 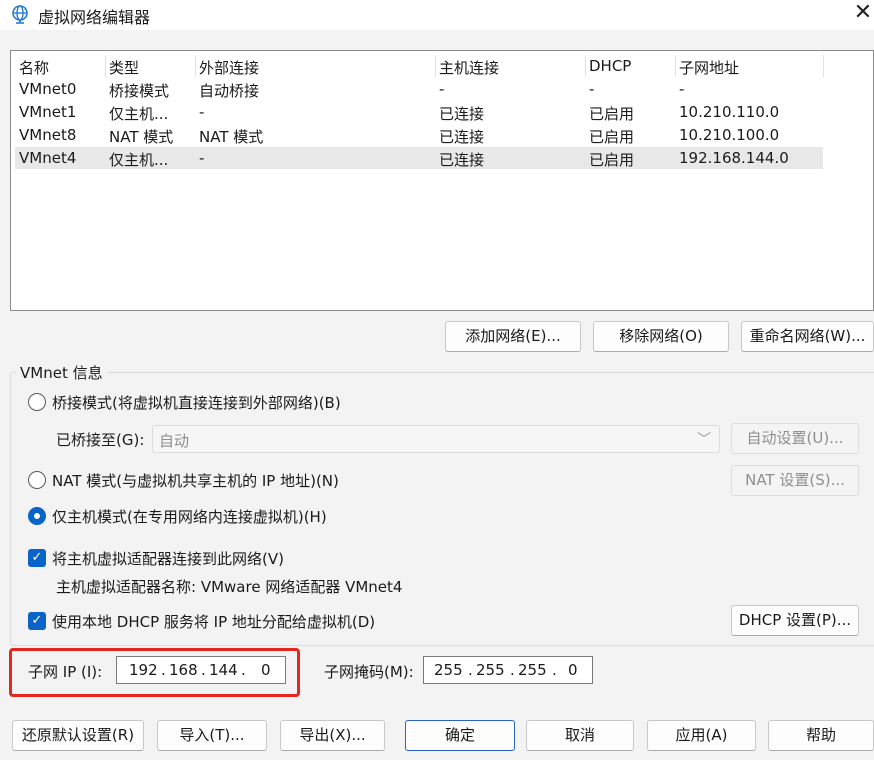 What do you see at coordinates (37, 402) in the screenshot?
I see `bridged-mode-radio` at bounding box center [37, 402].